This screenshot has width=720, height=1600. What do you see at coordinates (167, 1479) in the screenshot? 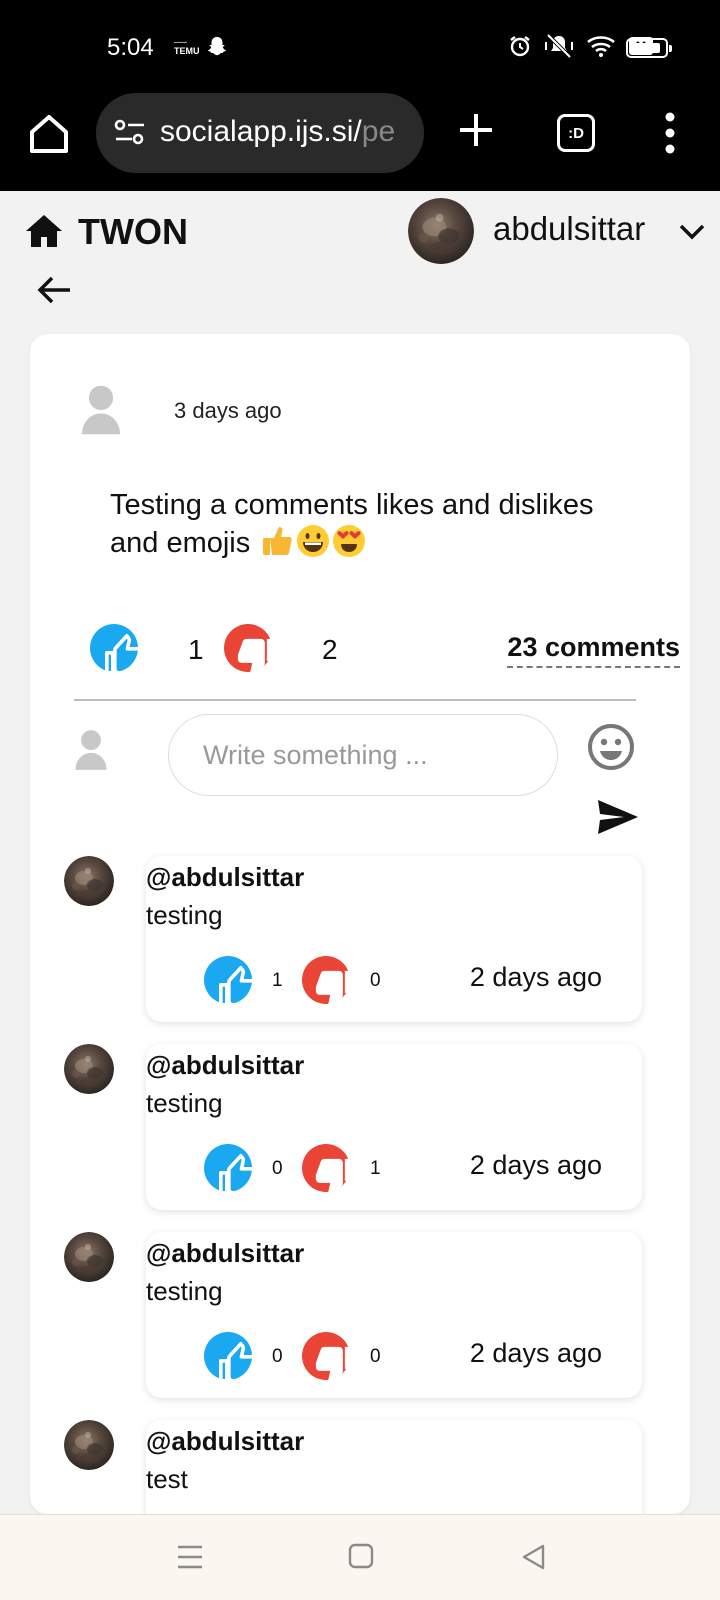
I see `comment-text: test` at bounding box center [167, 1479].